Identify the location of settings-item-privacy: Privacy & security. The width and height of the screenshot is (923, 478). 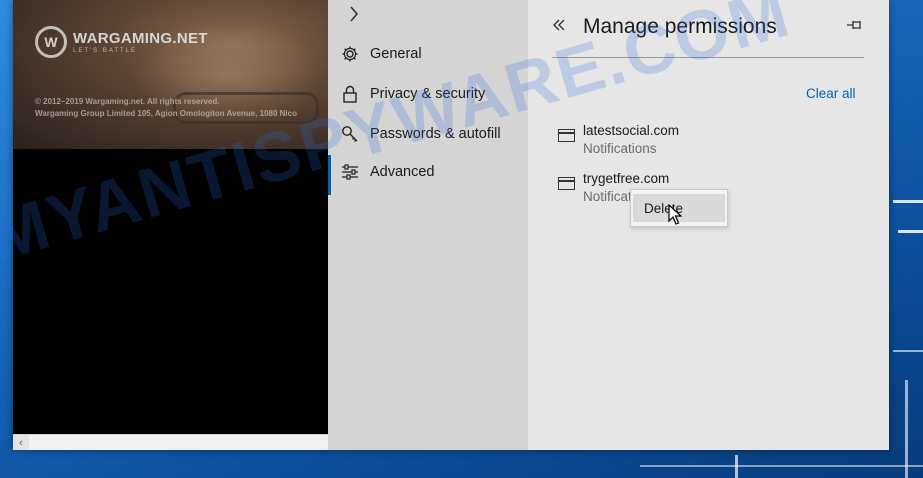
(428, 94).